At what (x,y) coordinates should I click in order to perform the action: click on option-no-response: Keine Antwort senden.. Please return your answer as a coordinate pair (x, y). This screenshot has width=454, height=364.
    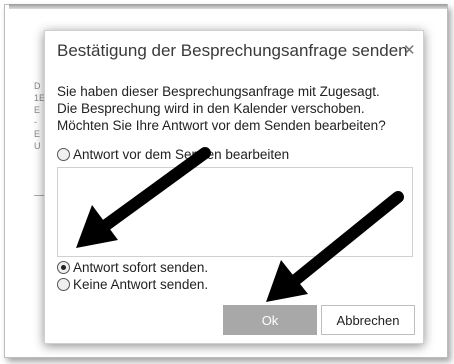
    Looking at the image, I should click on (132, 284).